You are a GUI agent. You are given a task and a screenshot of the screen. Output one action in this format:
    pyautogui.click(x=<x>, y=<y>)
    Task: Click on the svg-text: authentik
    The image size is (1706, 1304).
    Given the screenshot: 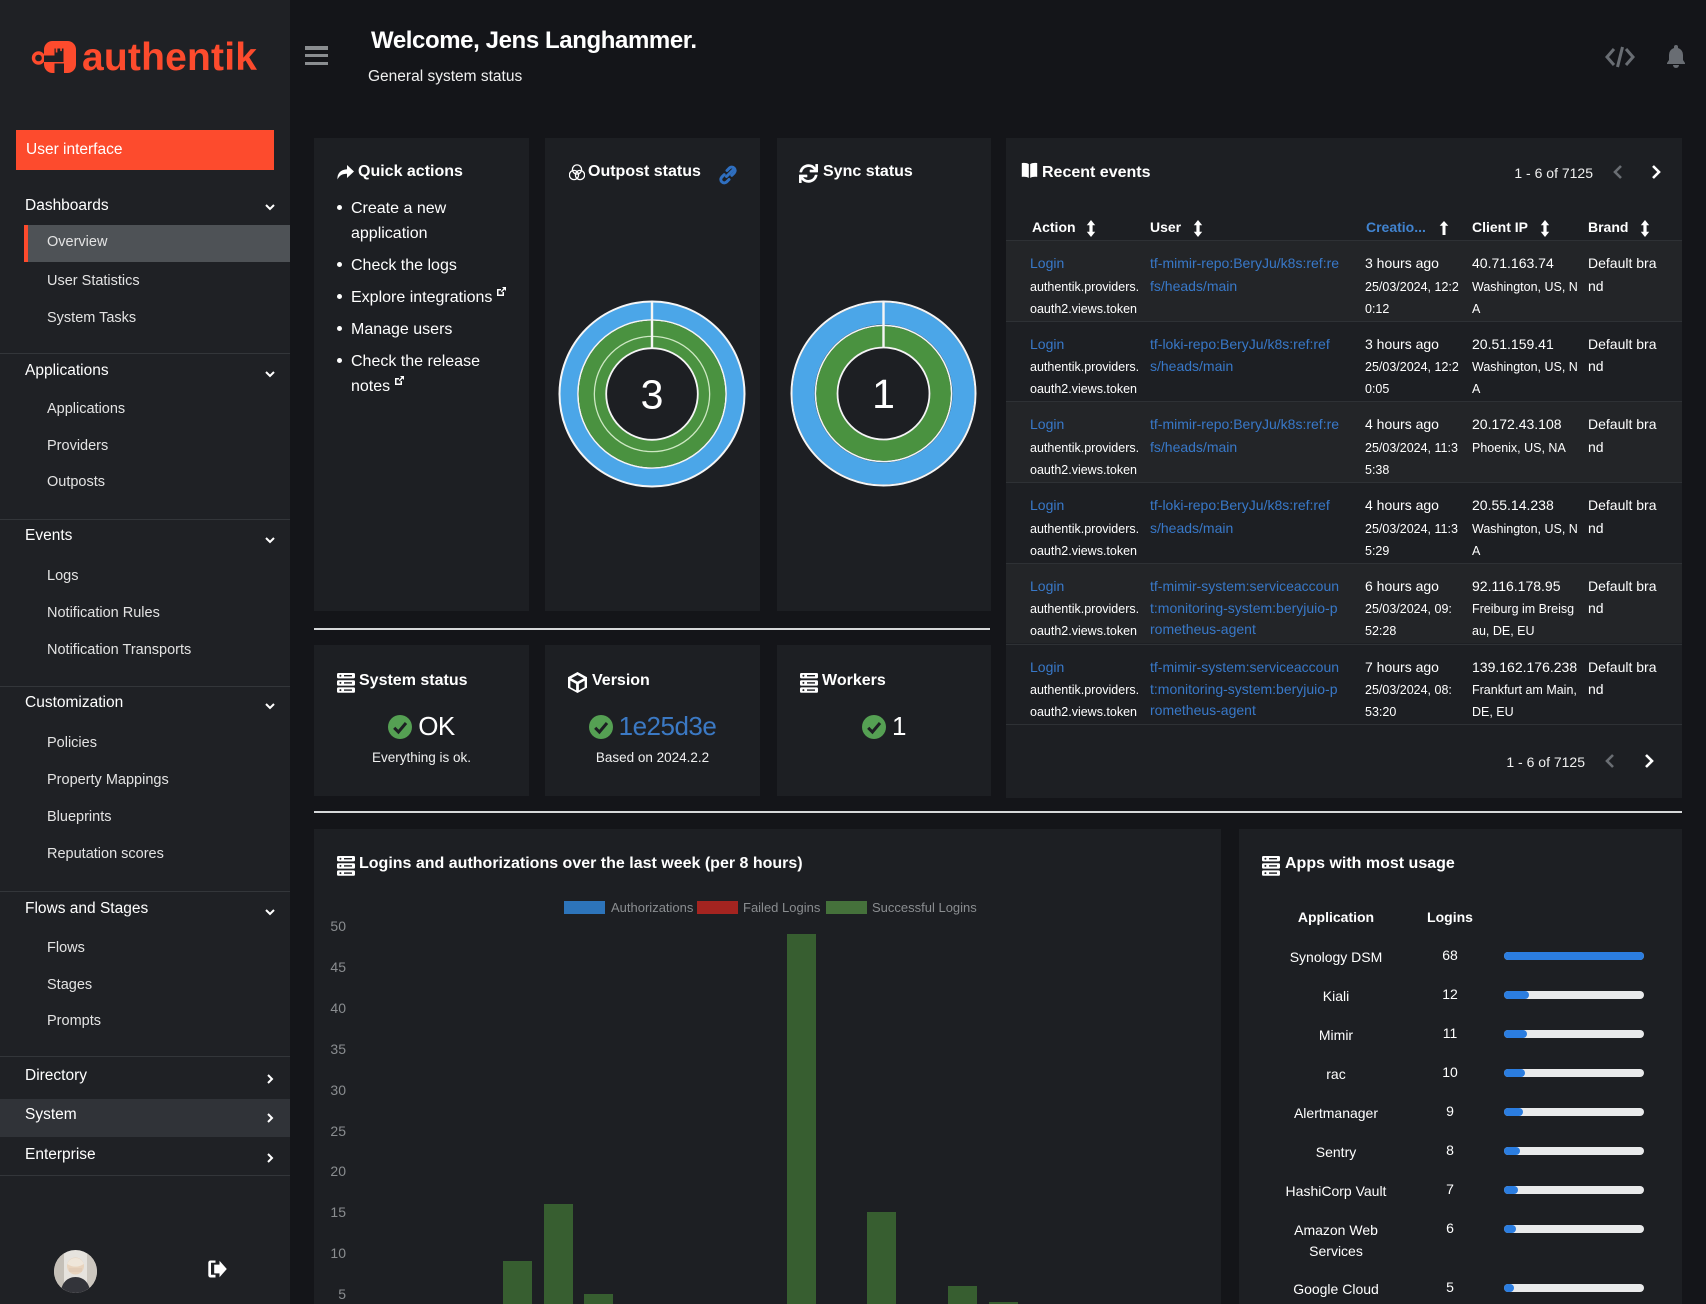 What is the action you would take?
    pyautogui.click(x=169, y=57)
    